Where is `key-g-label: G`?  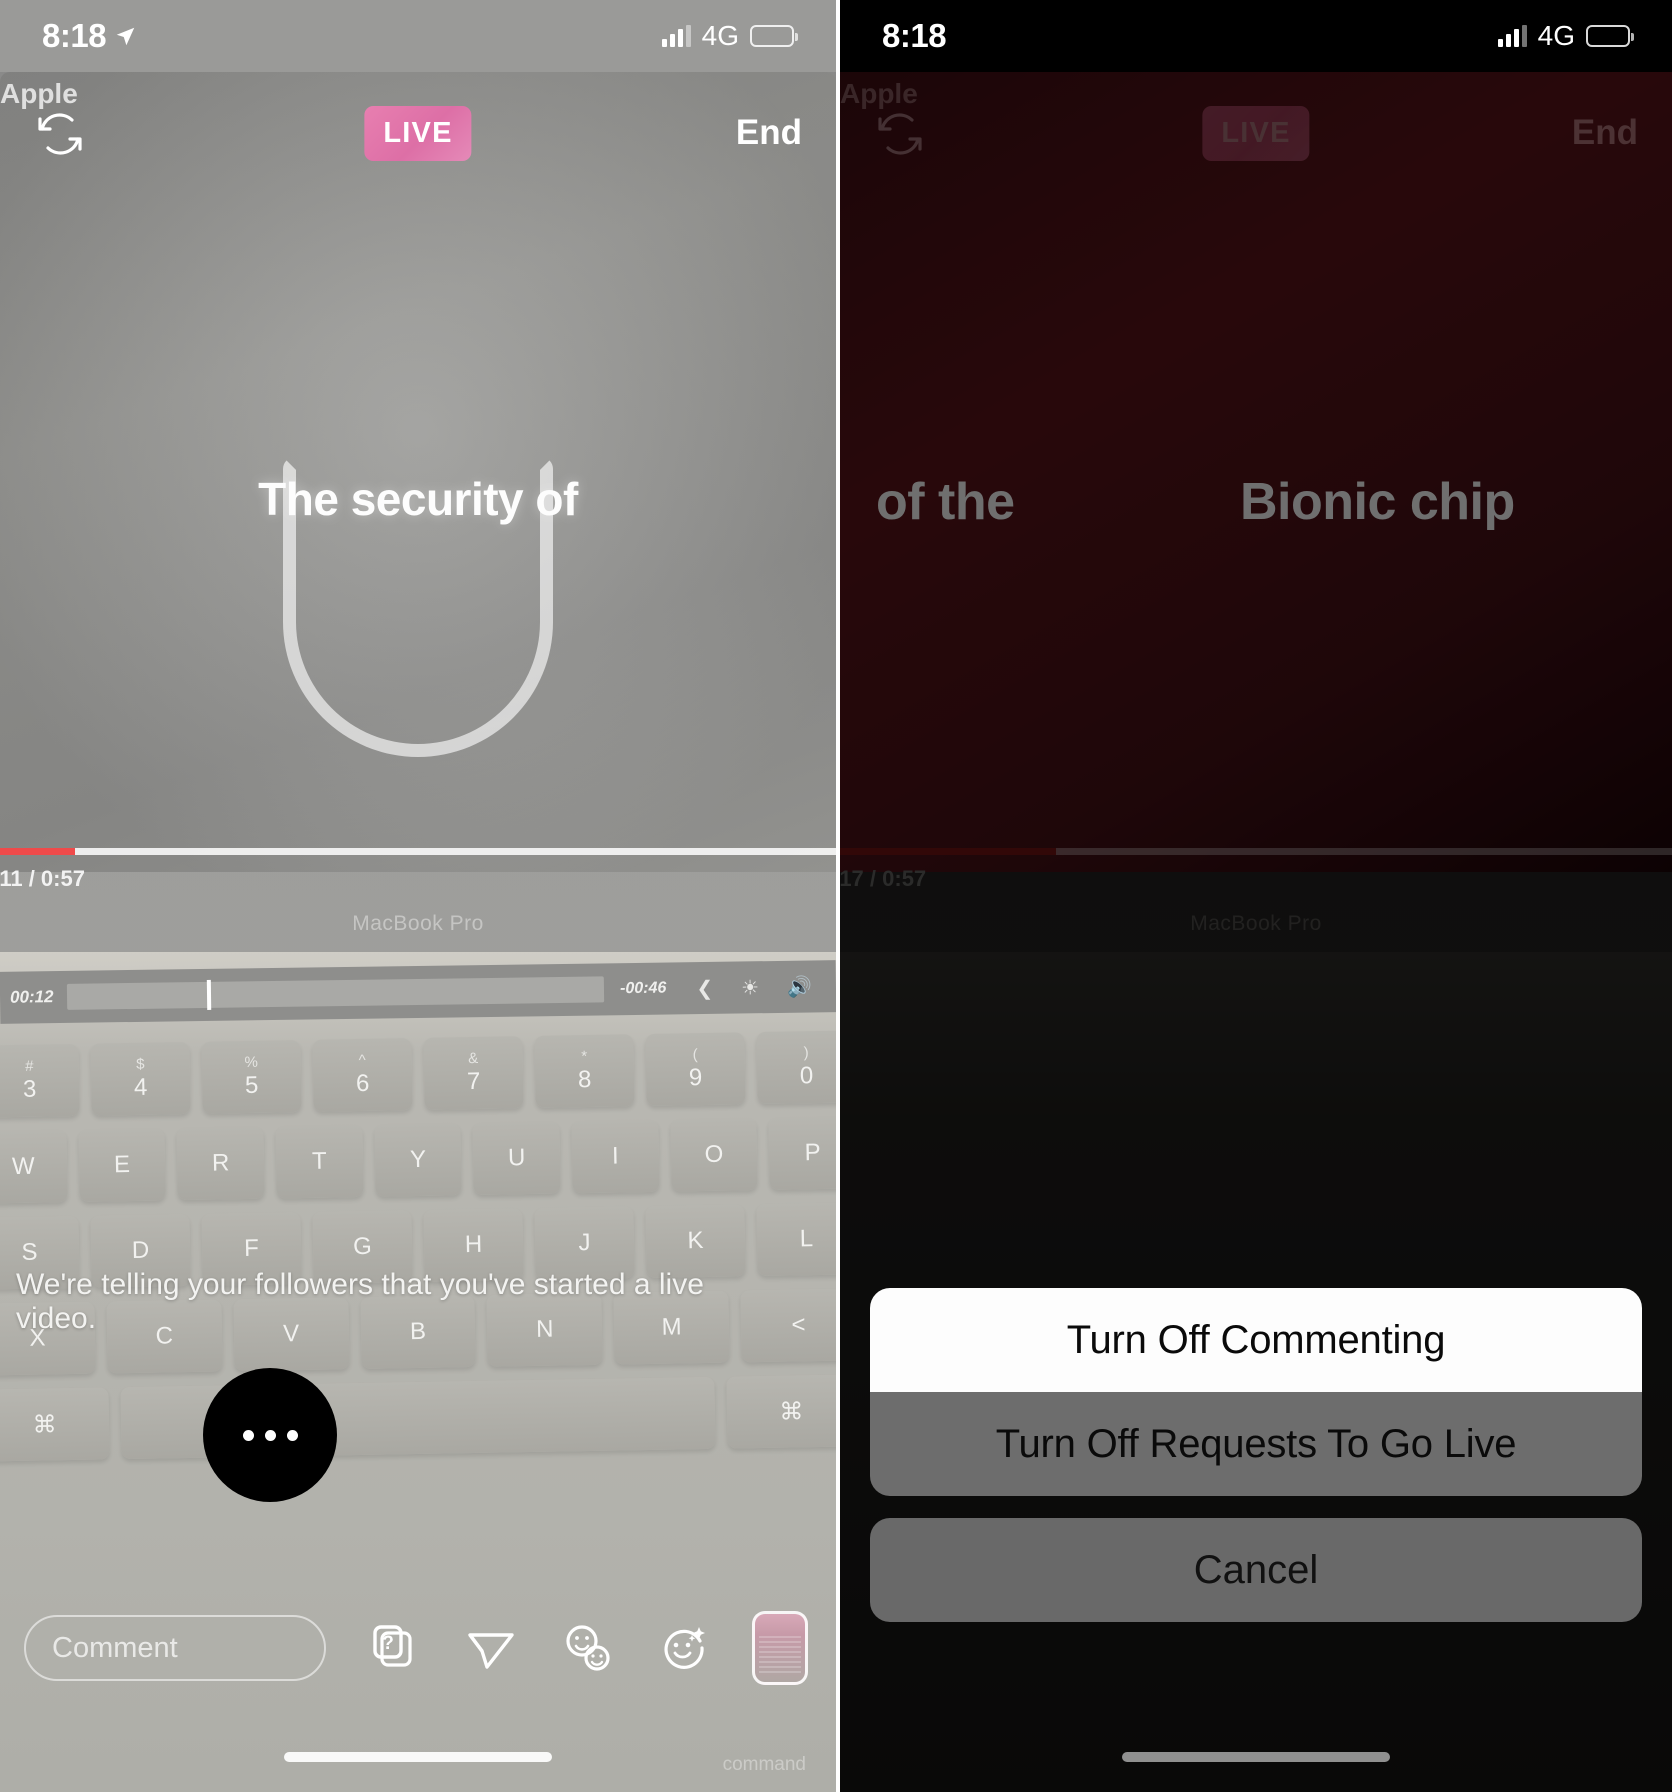
key-g-label: G is located at coordinates (362, 1246).